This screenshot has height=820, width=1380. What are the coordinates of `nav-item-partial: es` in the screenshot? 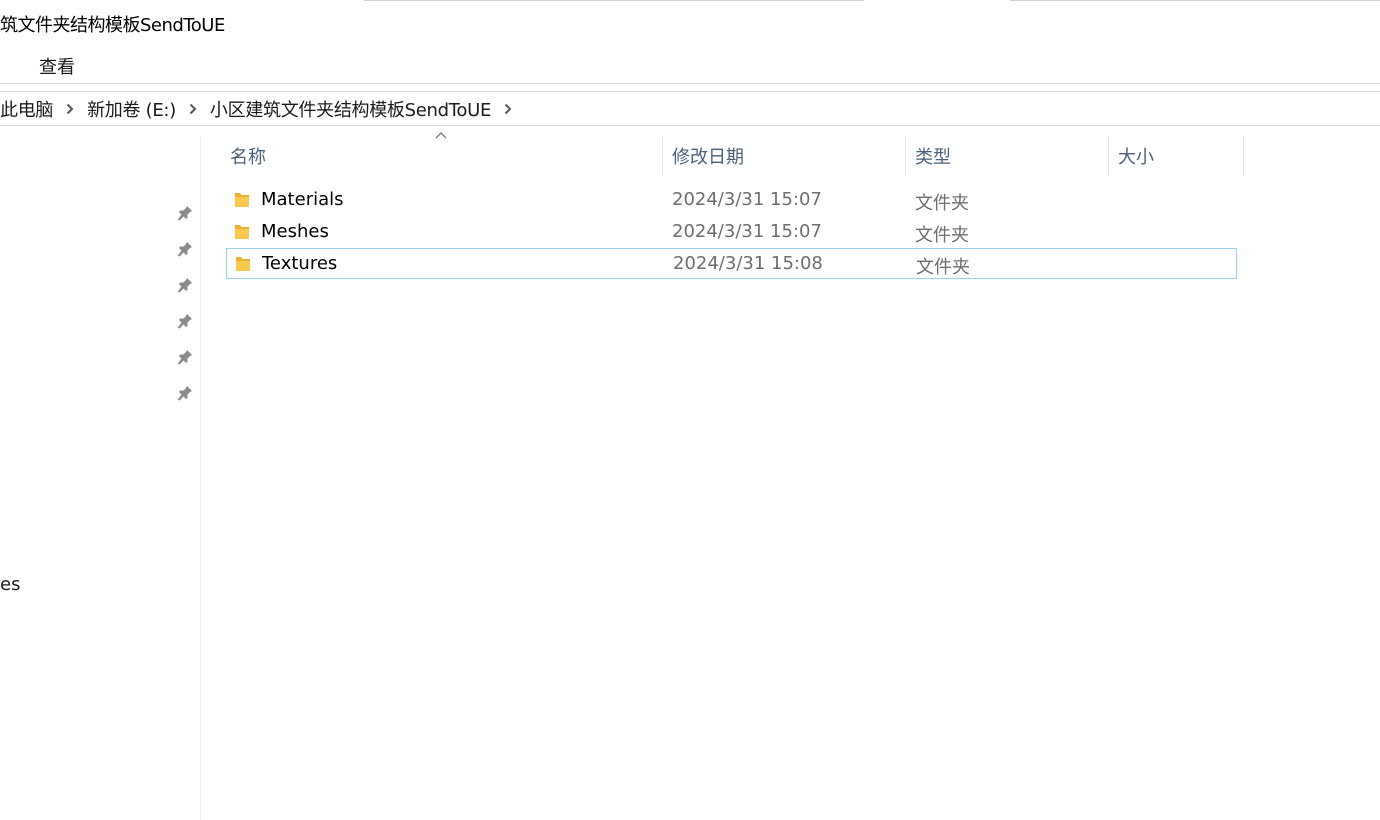 It's located at (10, 584).